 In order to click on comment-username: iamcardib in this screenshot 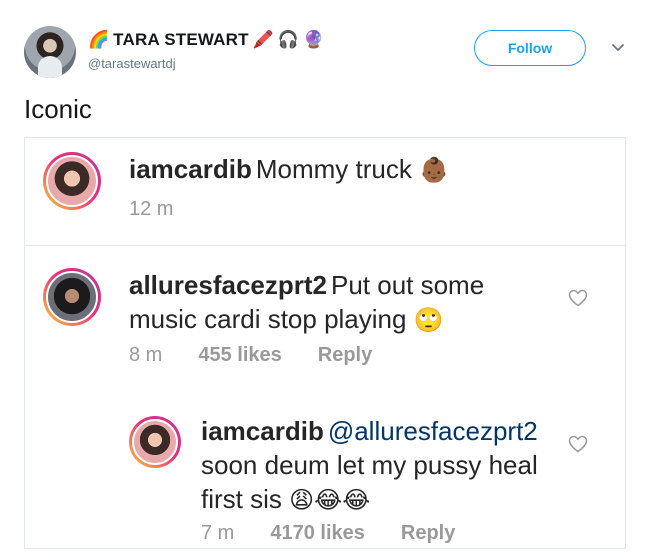, I will do `click(262, 431)`.